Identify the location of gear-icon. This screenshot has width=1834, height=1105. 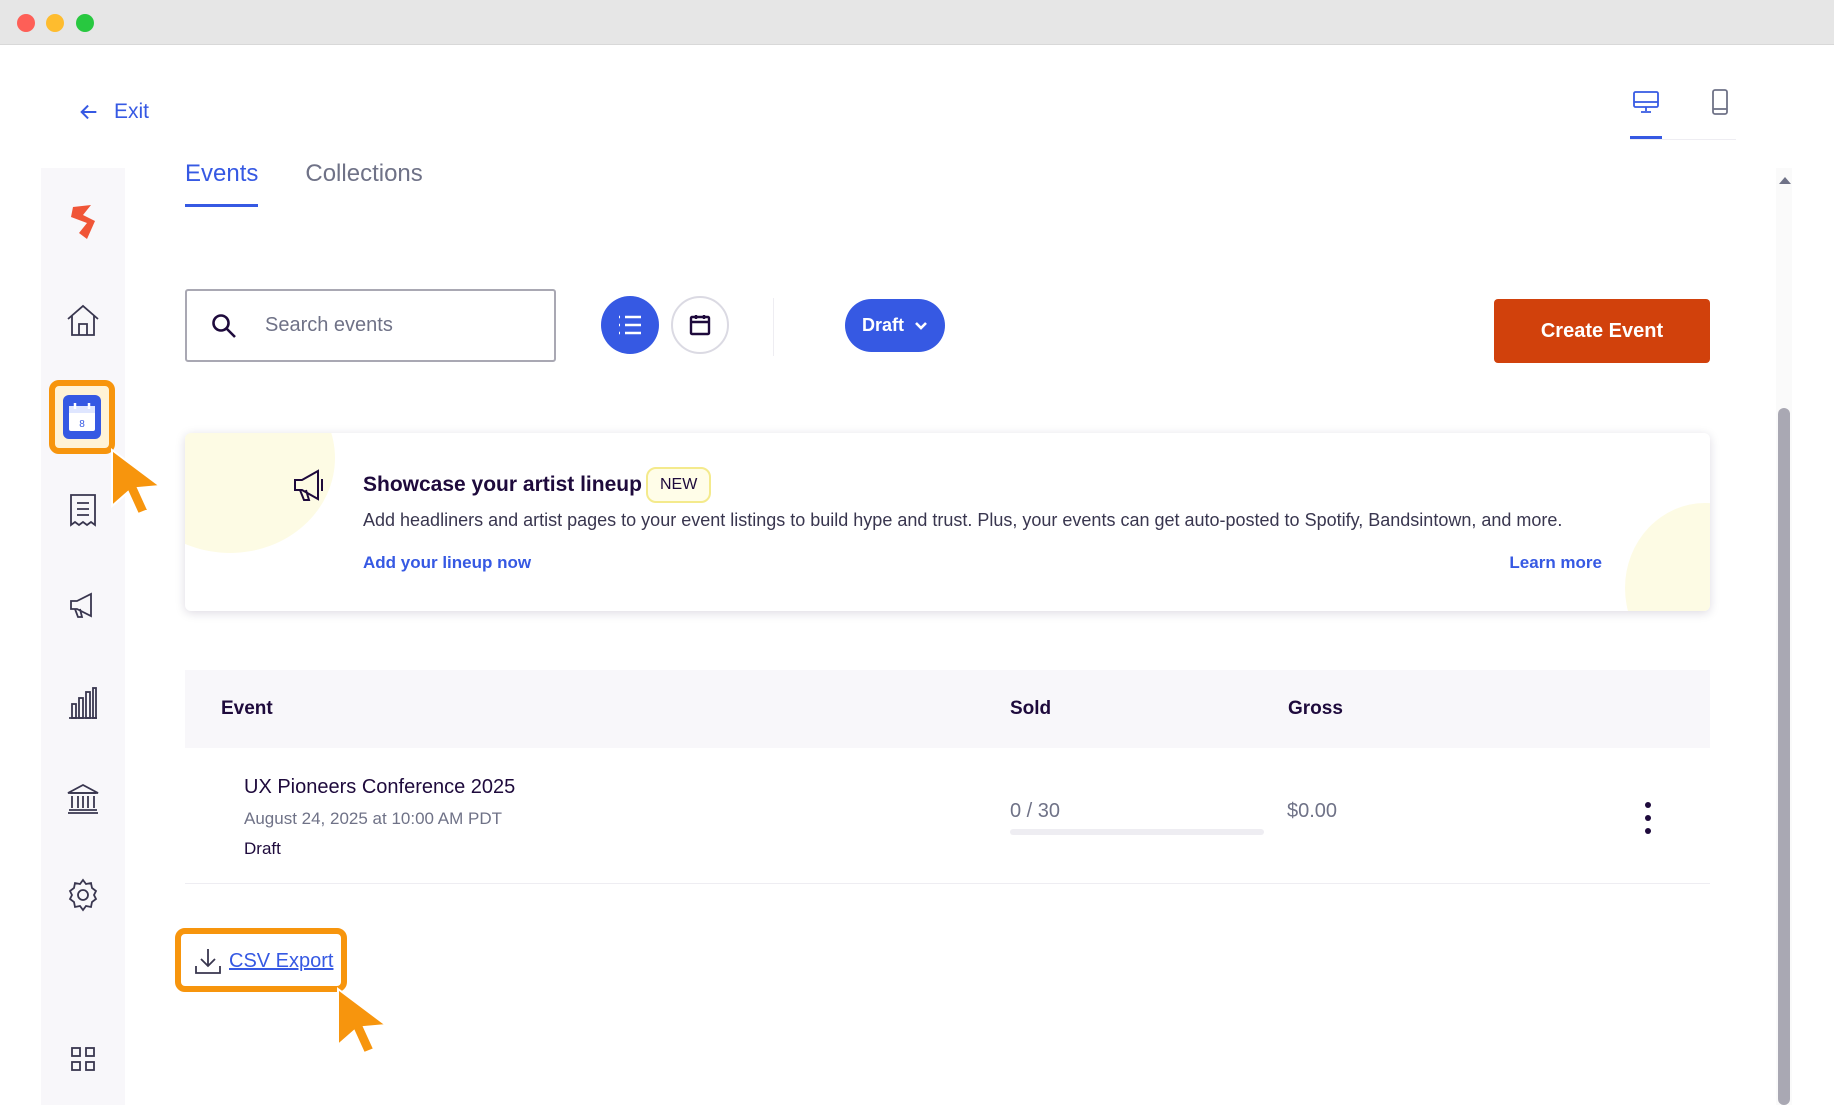
(83, 895).